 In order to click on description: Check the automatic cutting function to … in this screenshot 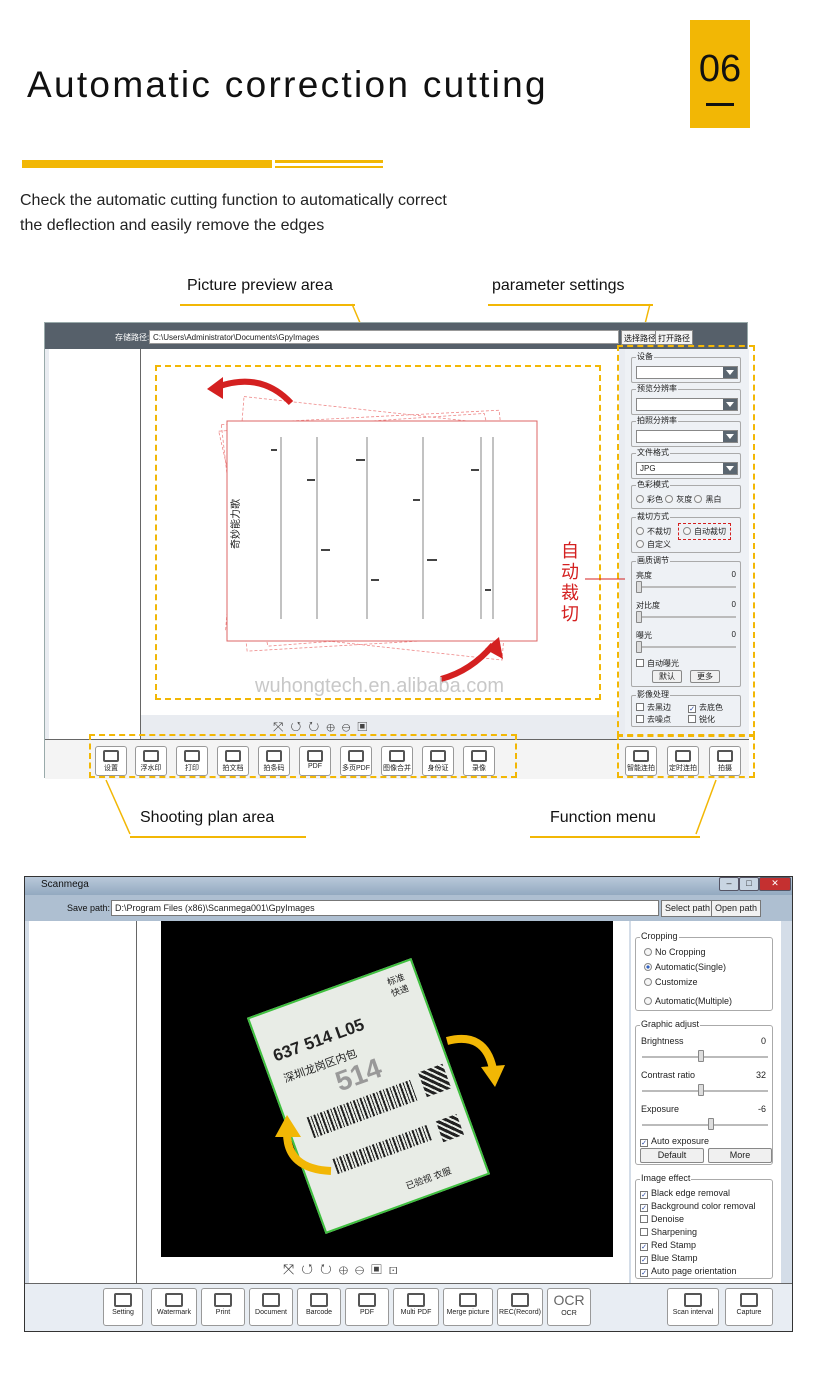, I will do `click(233, 213)`.